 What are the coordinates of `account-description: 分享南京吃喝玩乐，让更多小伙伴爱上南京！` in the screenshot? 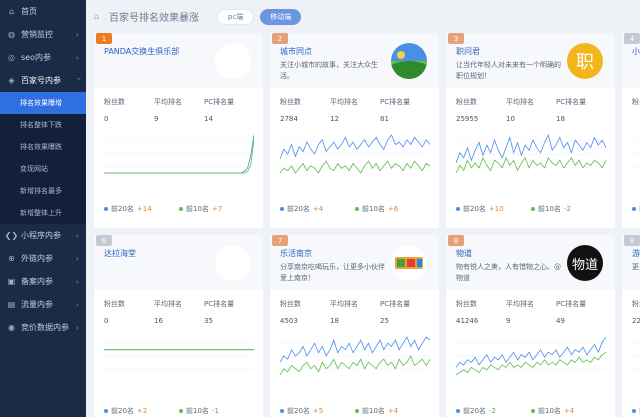 It's located at (332, 272).